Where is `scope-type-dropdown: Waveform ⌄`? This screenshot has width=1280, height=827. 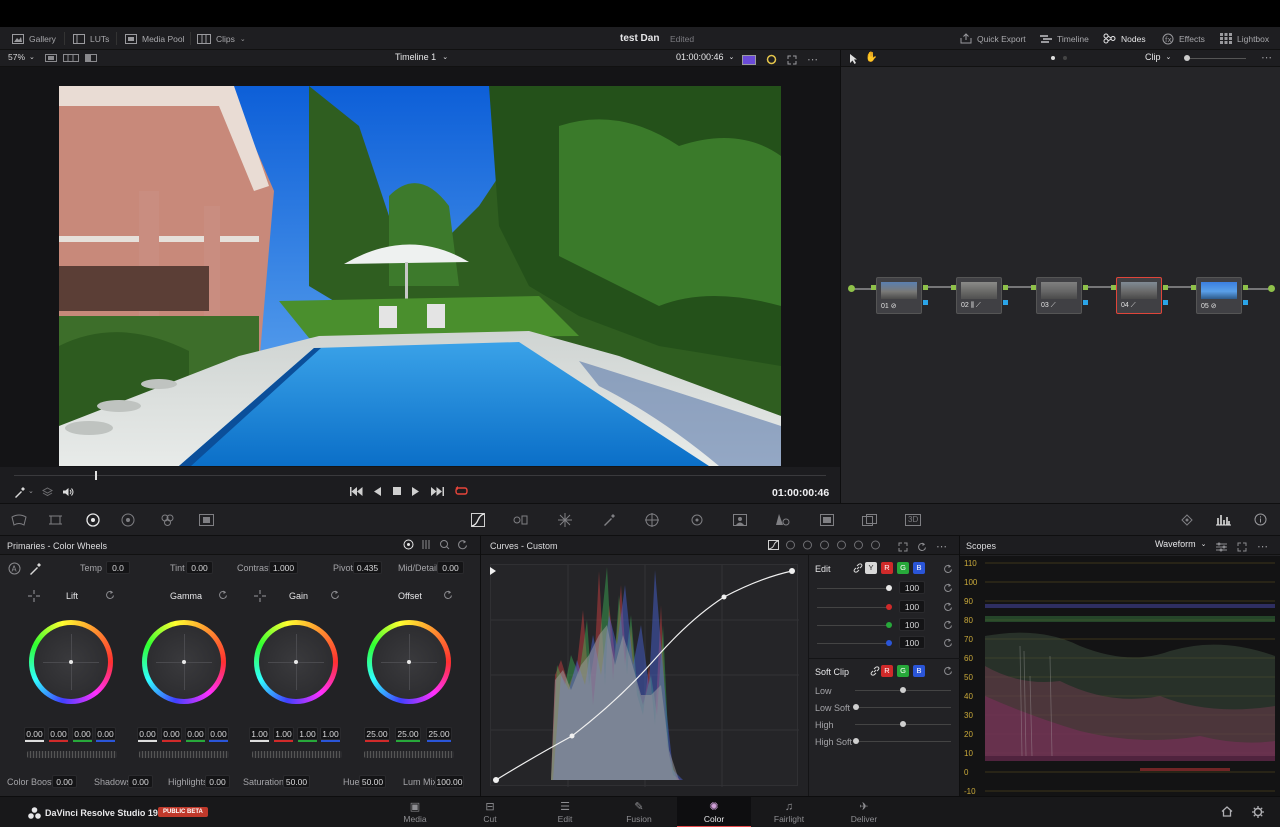
scope-type-dropdown: Waveform ⌄ is located at coordinates (1181, 544).